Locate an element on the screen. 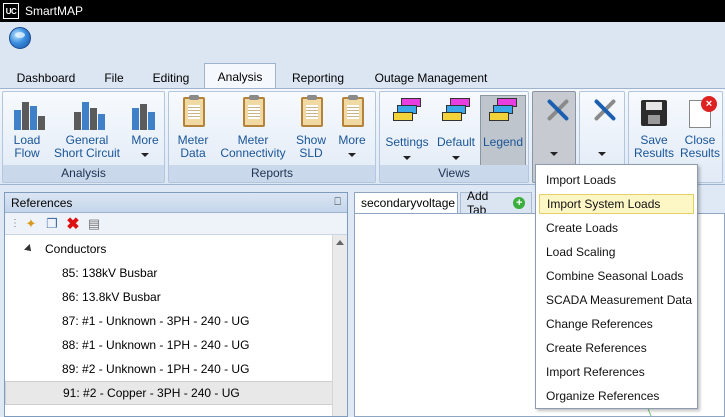  title-bar: UC SmartMAP is located at coordinates (362, 11).